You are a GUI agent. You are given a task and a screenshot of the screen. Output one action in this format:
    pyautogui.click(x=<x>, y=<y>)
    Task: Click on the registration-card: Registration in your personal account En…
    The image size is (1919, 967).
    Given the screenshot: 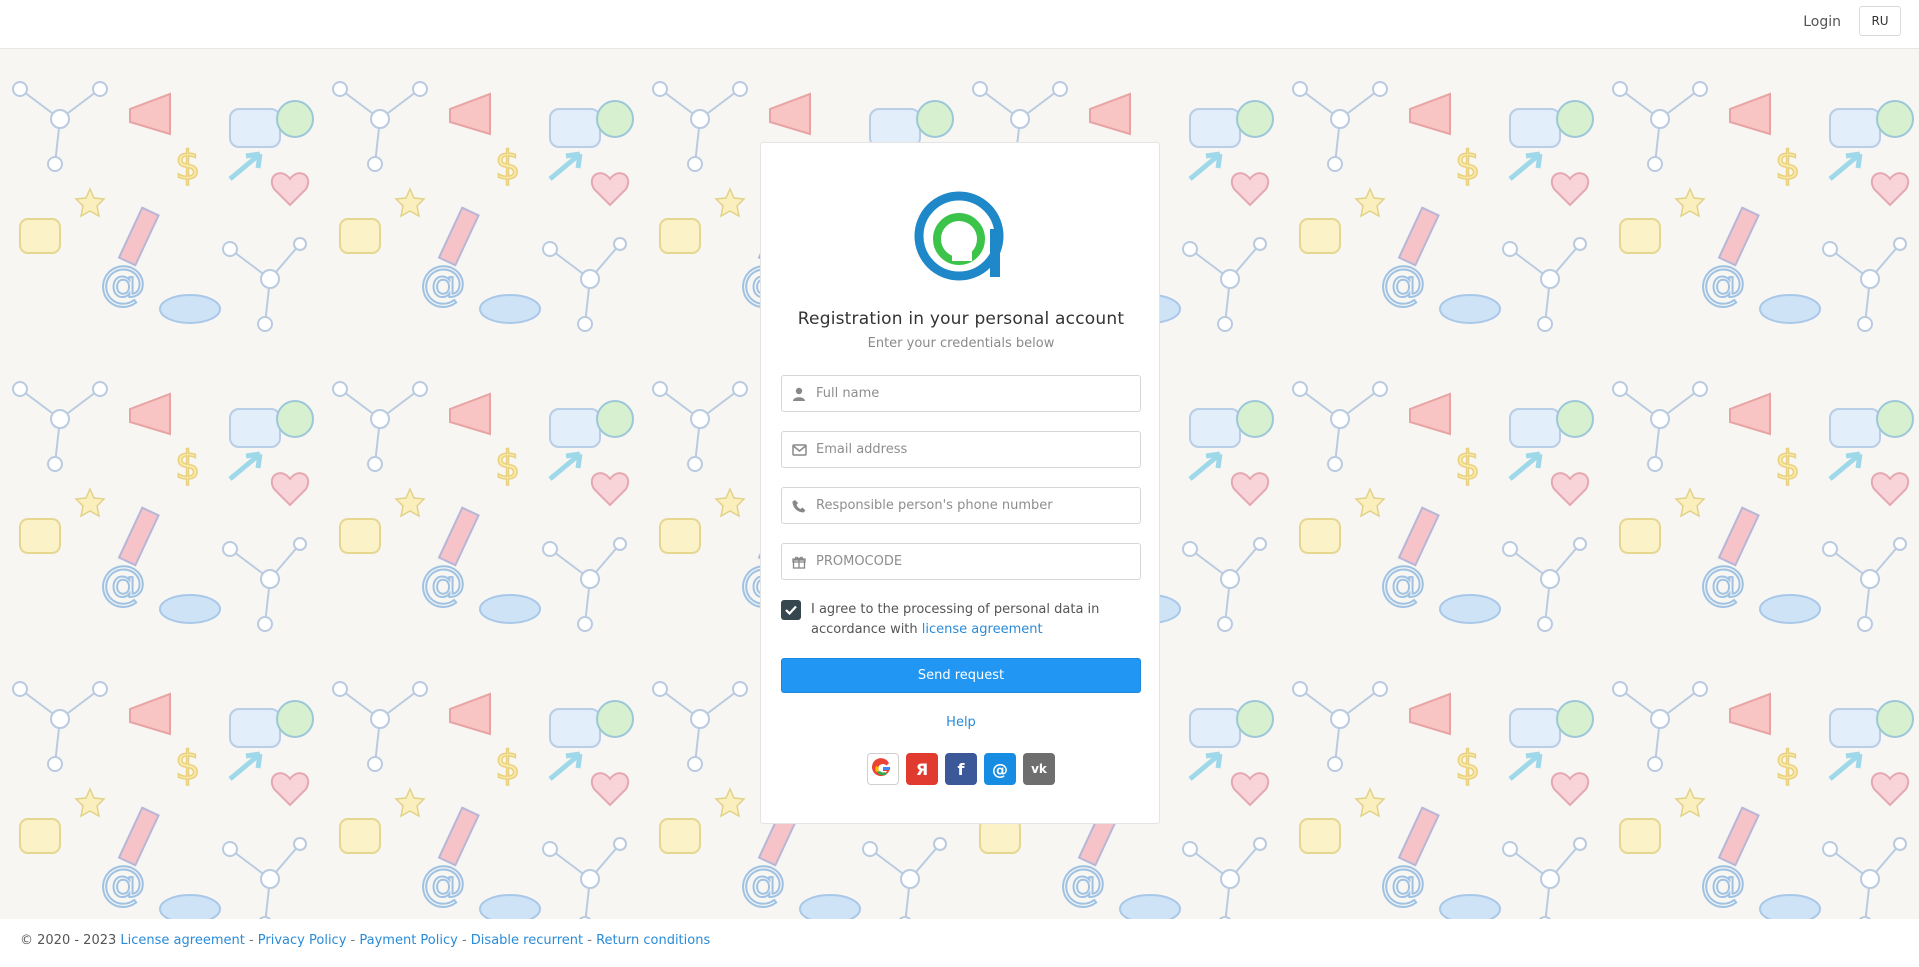 What is the action you would take?
    pyautogui.click(x=960, y=483)
    